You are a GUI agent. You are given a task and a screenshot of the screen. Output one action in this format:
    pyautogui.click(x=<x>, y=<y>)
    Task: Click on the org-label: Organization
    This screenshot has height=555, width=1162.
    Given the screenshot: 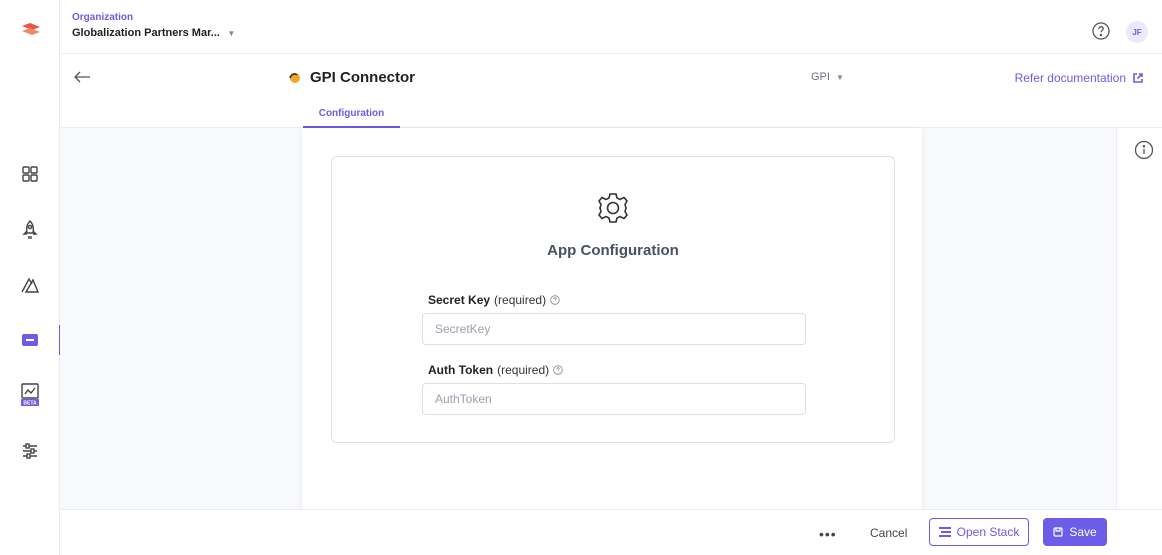 What is the action you would take?
    pyautogui.click(x=103, y=17)
    